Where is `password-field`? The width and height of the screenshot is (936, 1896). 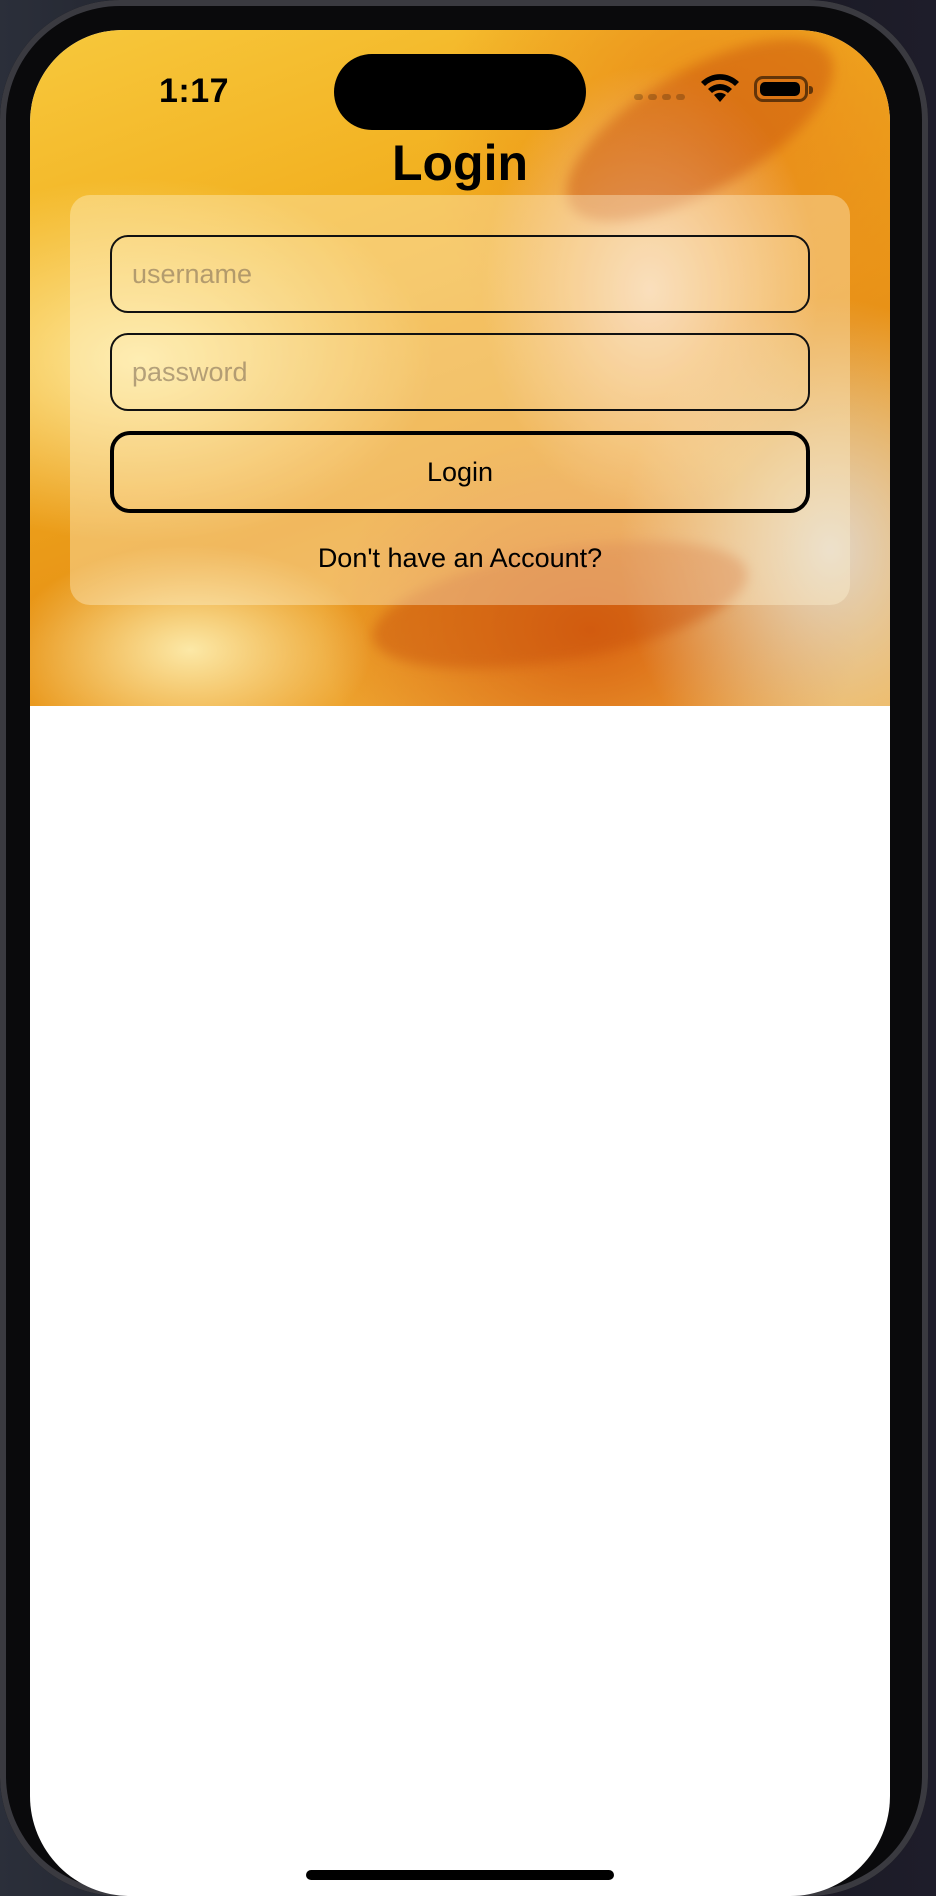
password-field is located at coordinates (460, 372).